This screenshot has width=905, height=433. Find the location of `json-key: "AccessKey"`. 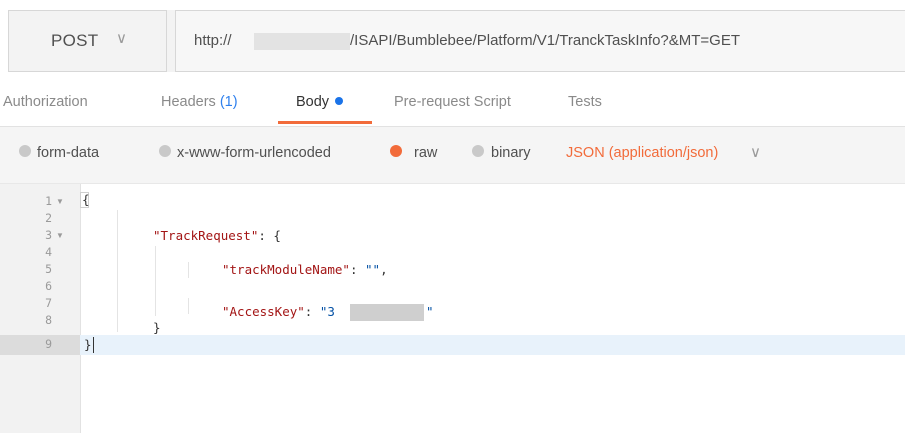

json-key: "AccessKey" is located at coordinates (263, 311).